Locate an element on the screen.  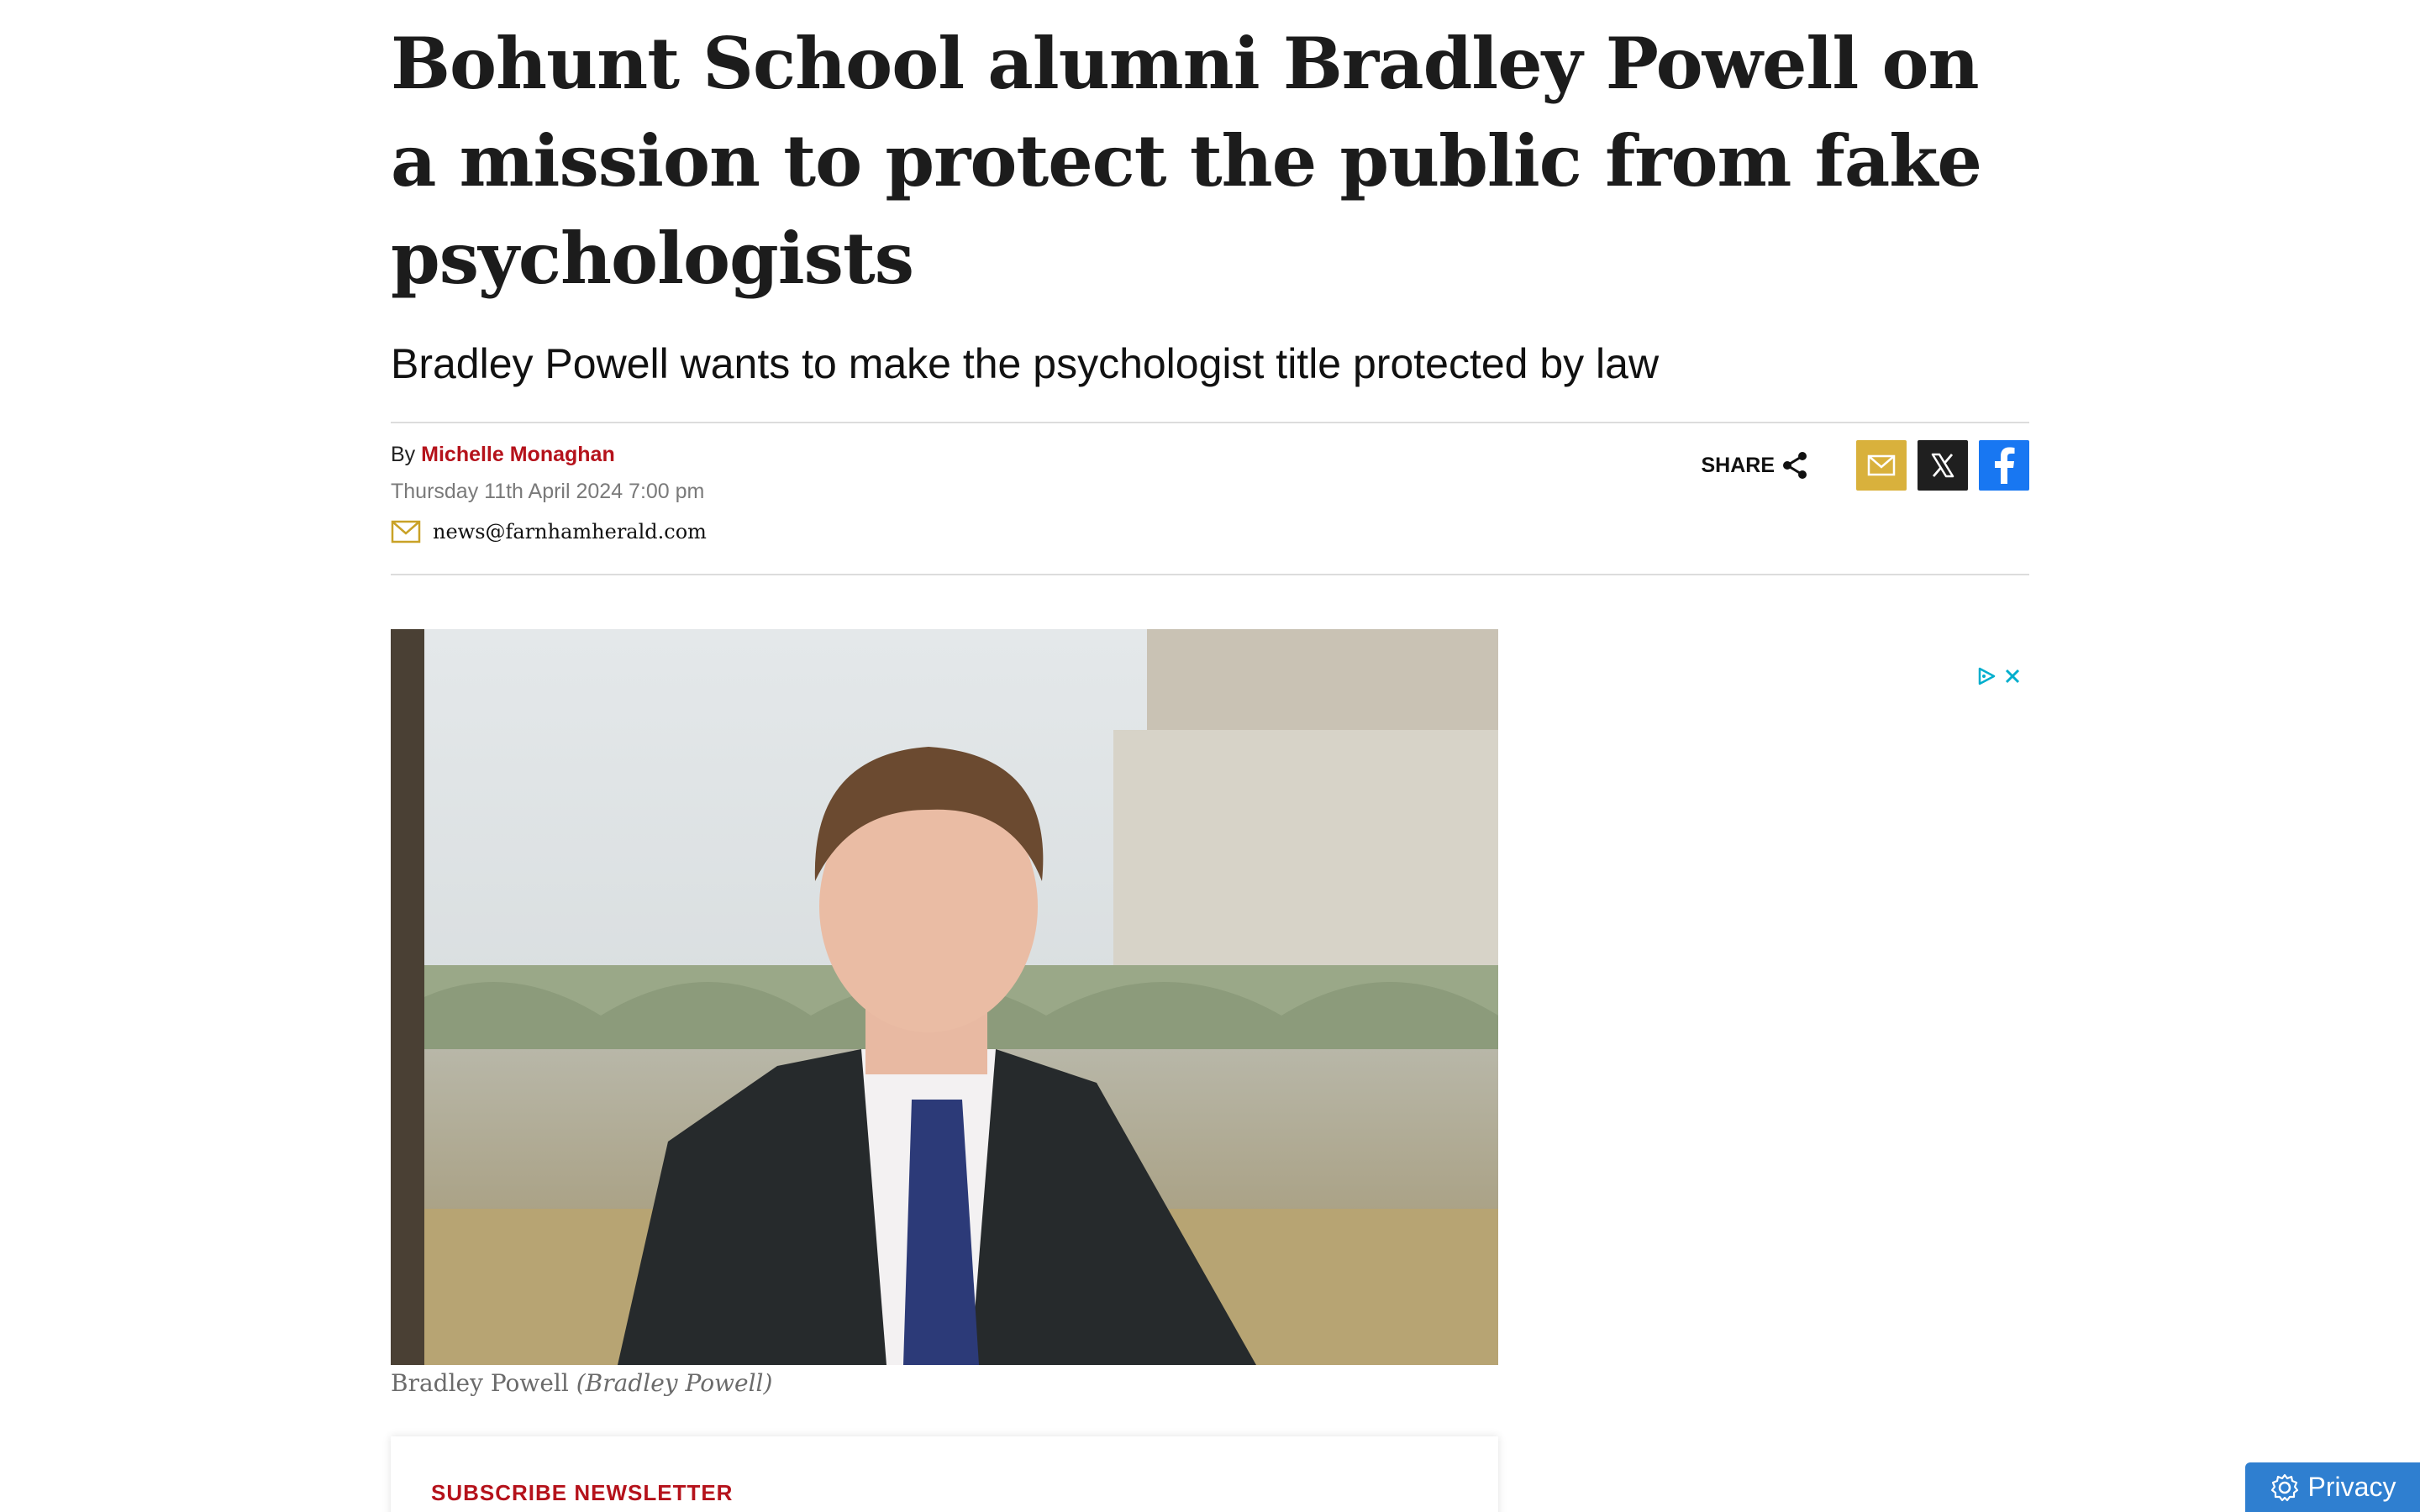
caption-credit: (Bradley Powell) is located at coordinates (674, 1383).